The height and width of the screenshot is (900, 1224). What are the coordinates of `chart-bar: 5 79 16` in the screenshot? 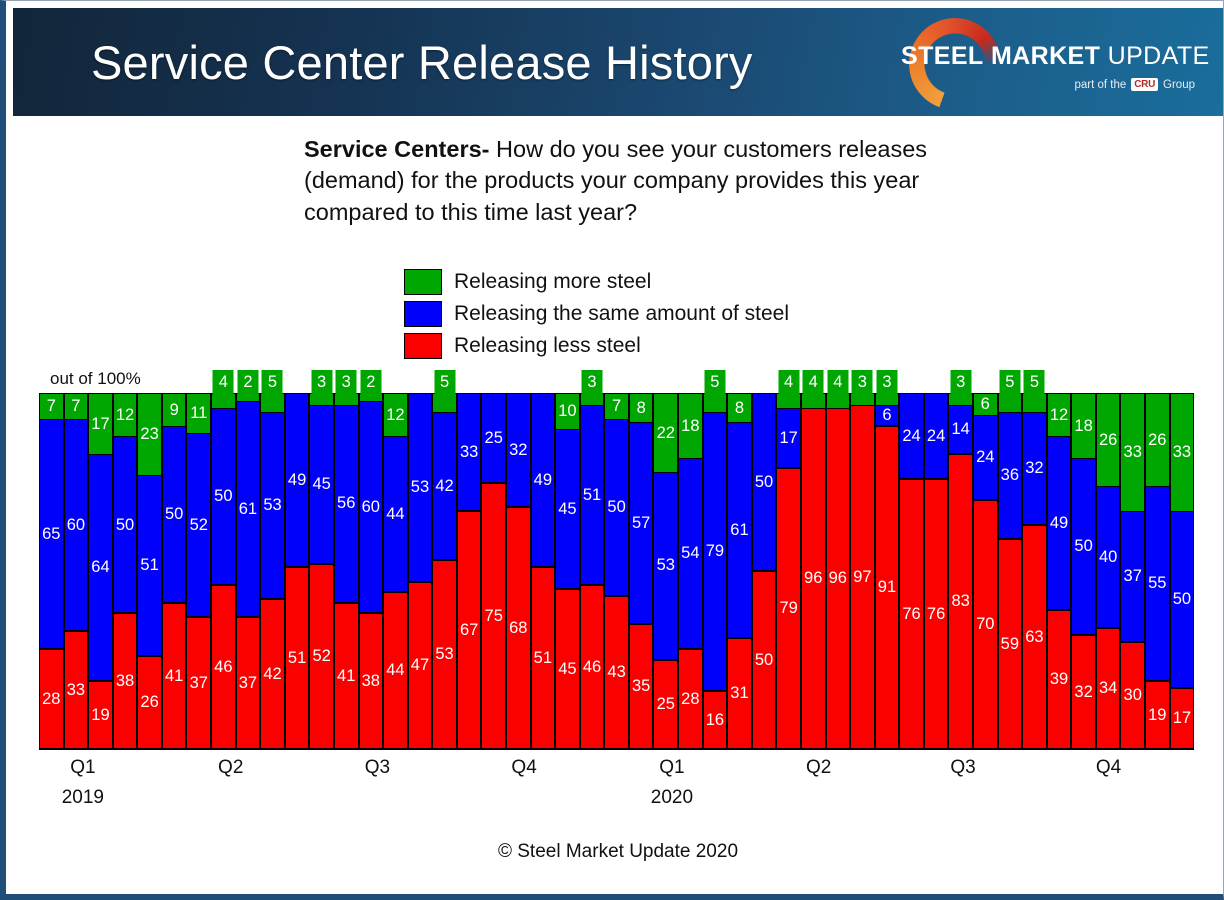 It's located at (715, 559).